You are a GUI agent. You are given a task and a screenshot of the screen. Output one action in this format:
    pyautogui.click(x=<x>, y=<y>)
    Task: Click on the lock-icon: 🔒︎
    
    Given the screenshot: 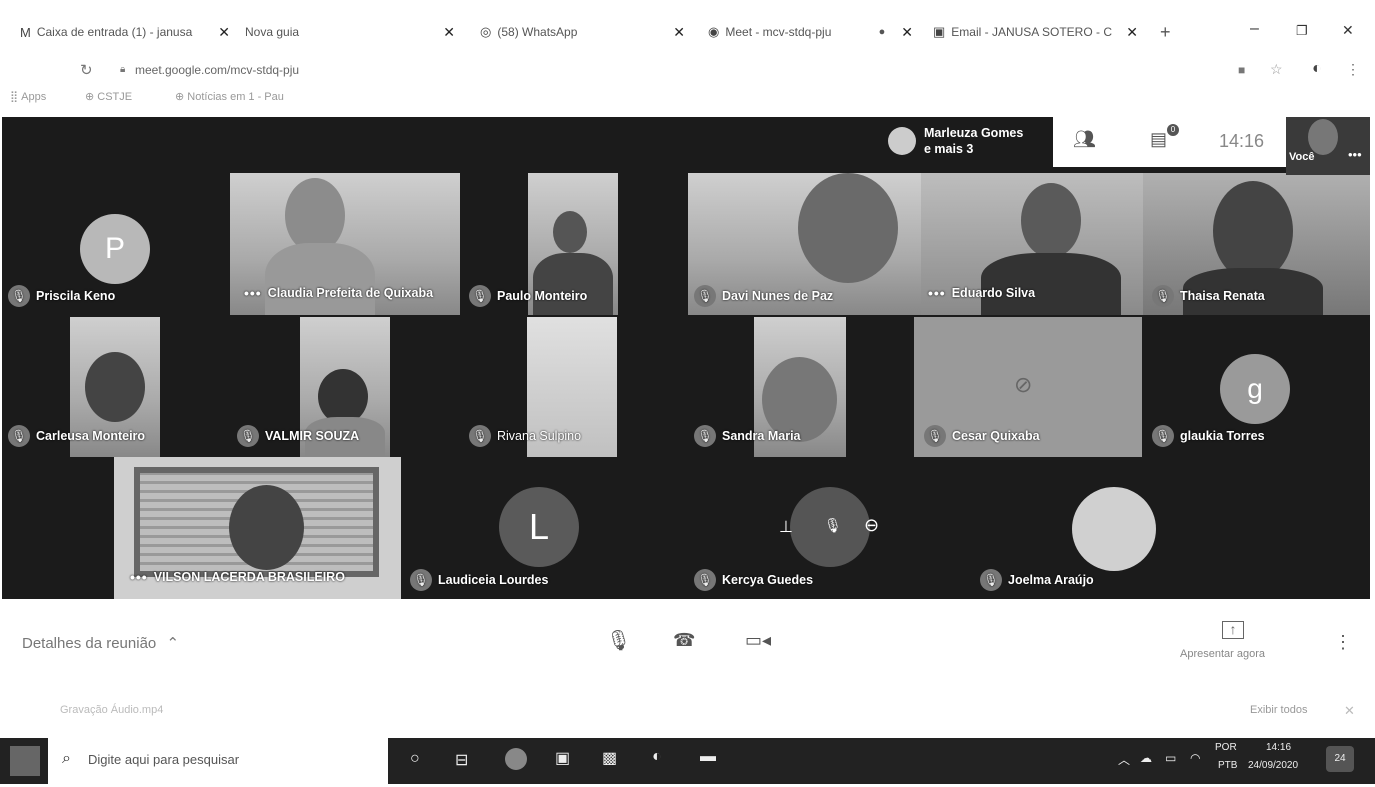 What is the action you would take?
    pyautogui.click(x=123, y=69)
    